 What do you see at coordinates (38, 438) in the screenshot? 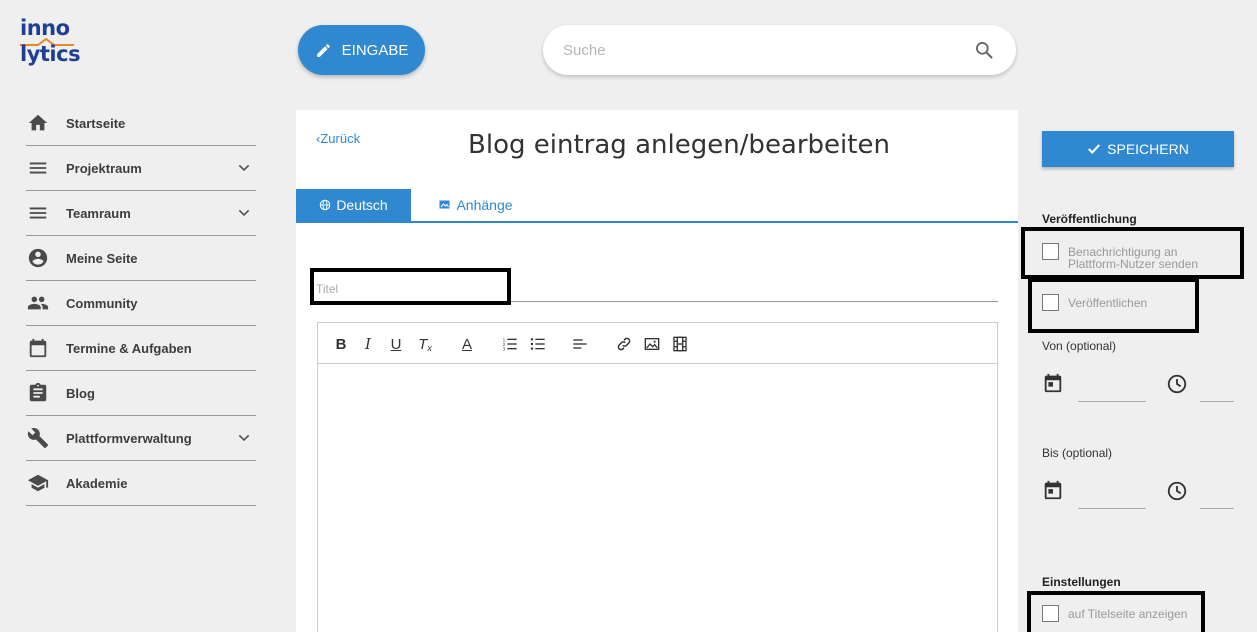
I see `wrench-icon` at bounding box center [38, 438].